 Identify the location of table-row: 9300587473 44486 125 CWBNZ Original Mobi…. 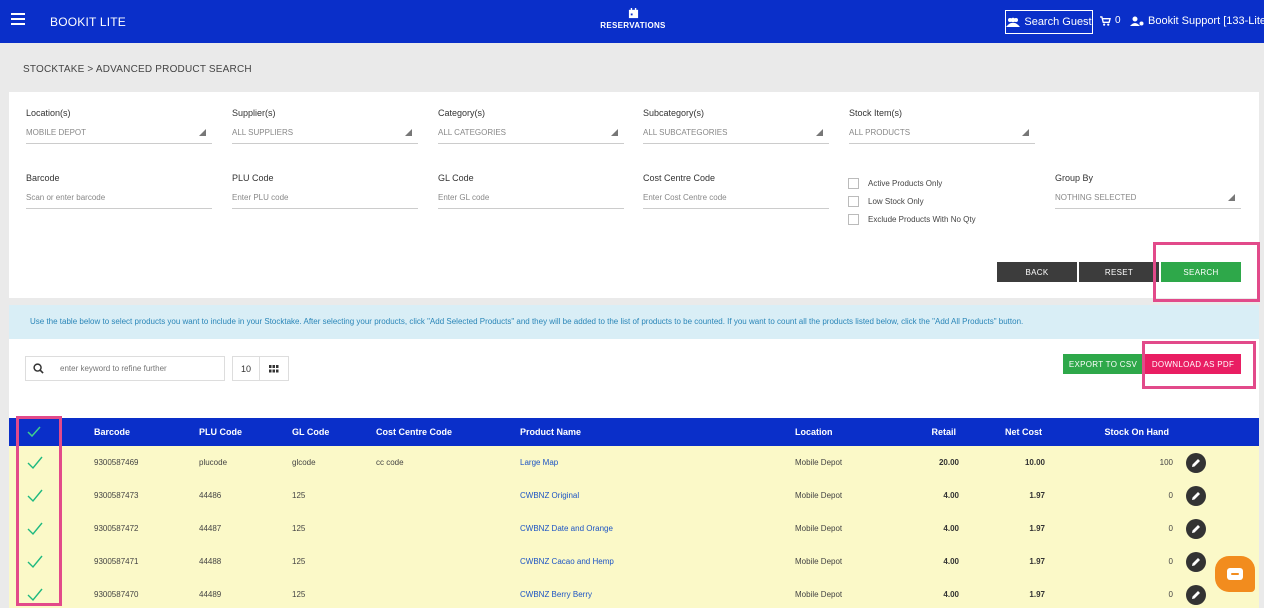
(634, 495).